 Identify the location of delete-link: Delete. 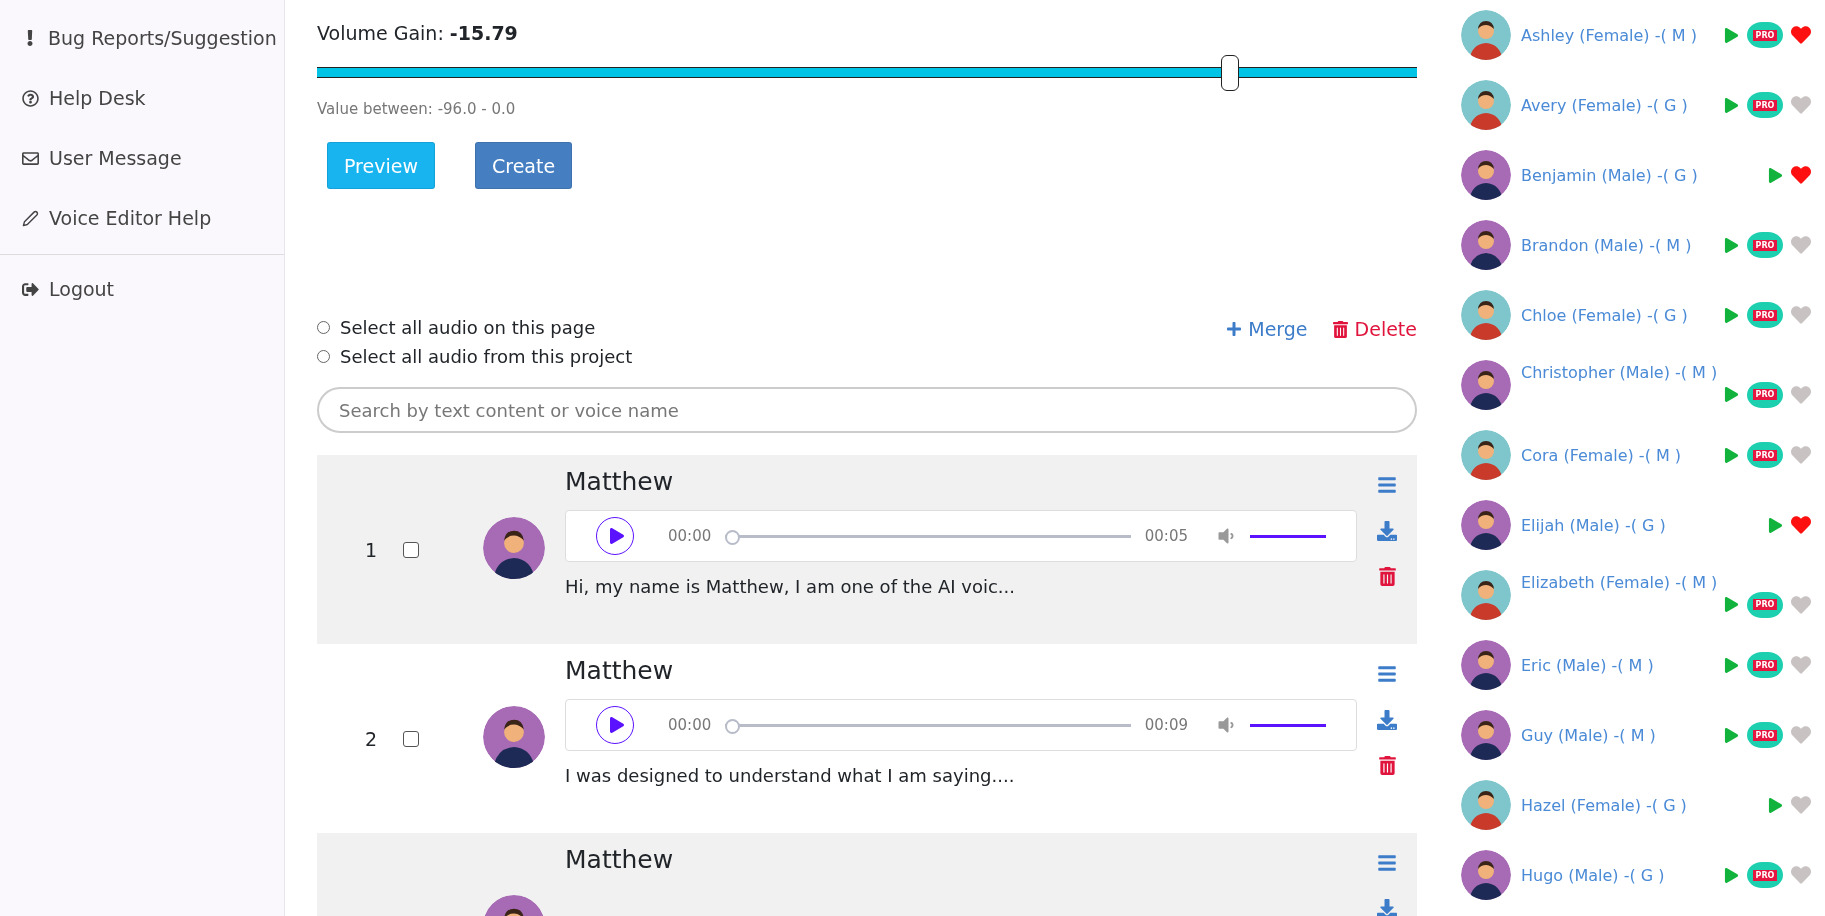
(1374, 329).